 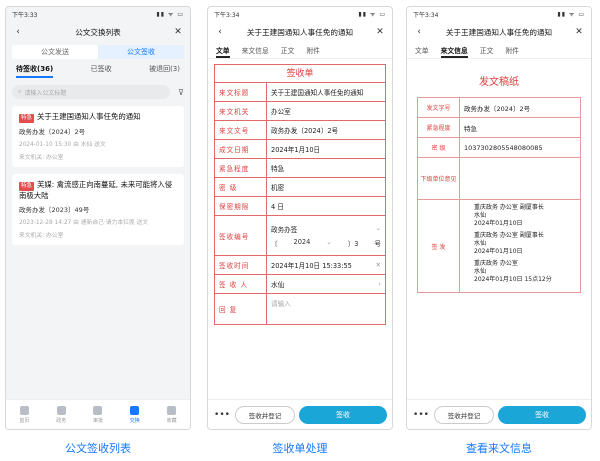 What do you see at coordinates (241, 111) in the screenshot?
I see `field-label: 来文机关` at bounding box center [241, 111].